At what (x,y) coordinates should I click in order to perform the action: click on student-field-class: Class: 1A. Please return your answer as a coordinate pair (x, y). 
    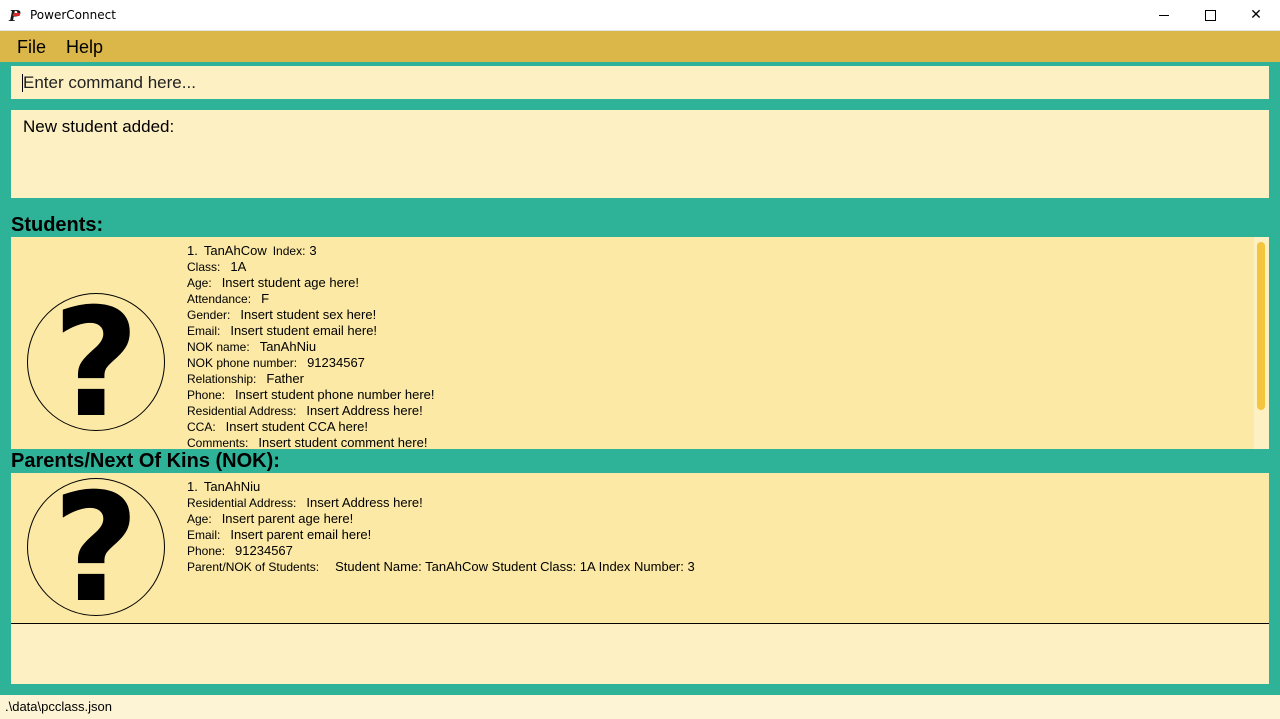
    Looking at the image, I should click on (217, 266).